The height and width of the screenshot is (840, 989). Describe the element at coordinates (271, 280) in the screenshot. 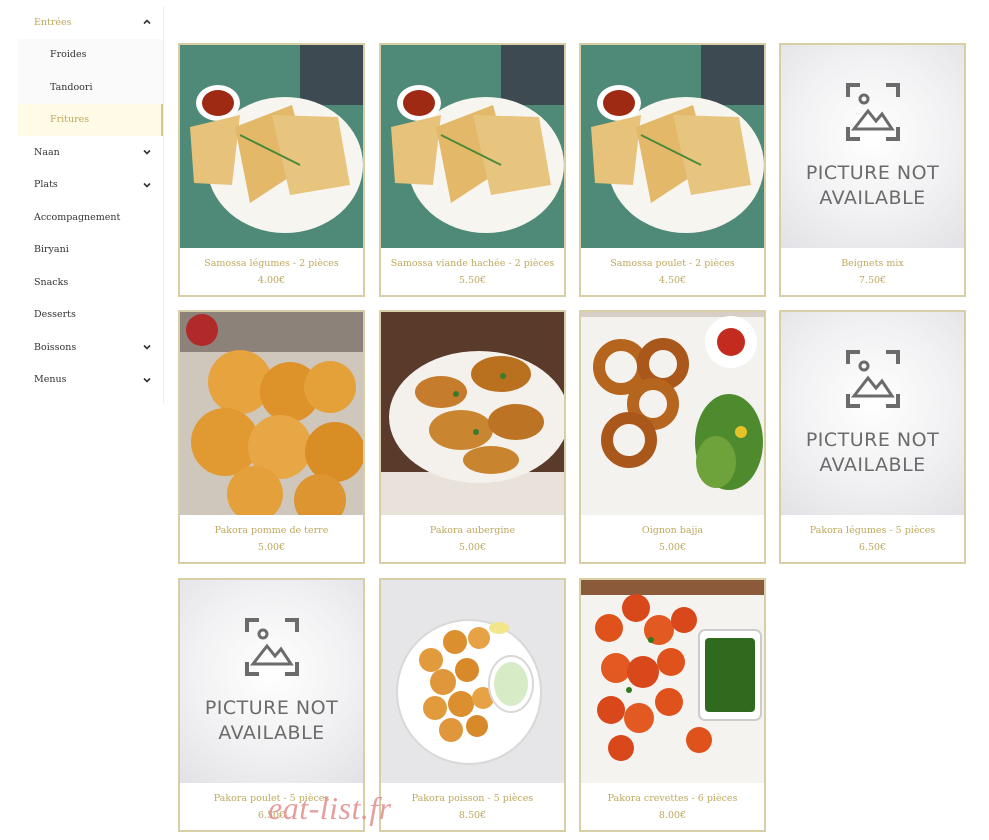

I see `product-price: 4.00€` at that location.